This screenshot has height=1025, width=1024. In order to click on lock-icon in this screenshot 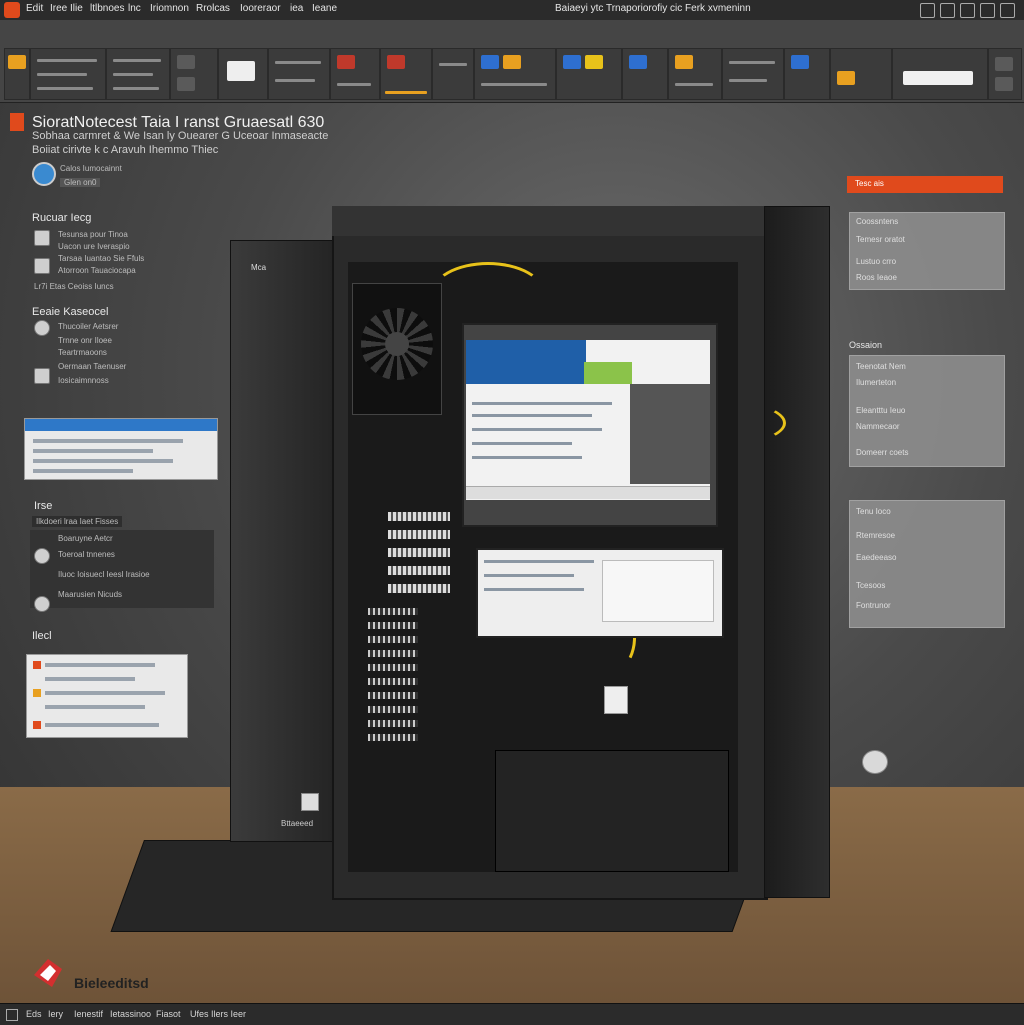, I will do `click(967, 10)`.